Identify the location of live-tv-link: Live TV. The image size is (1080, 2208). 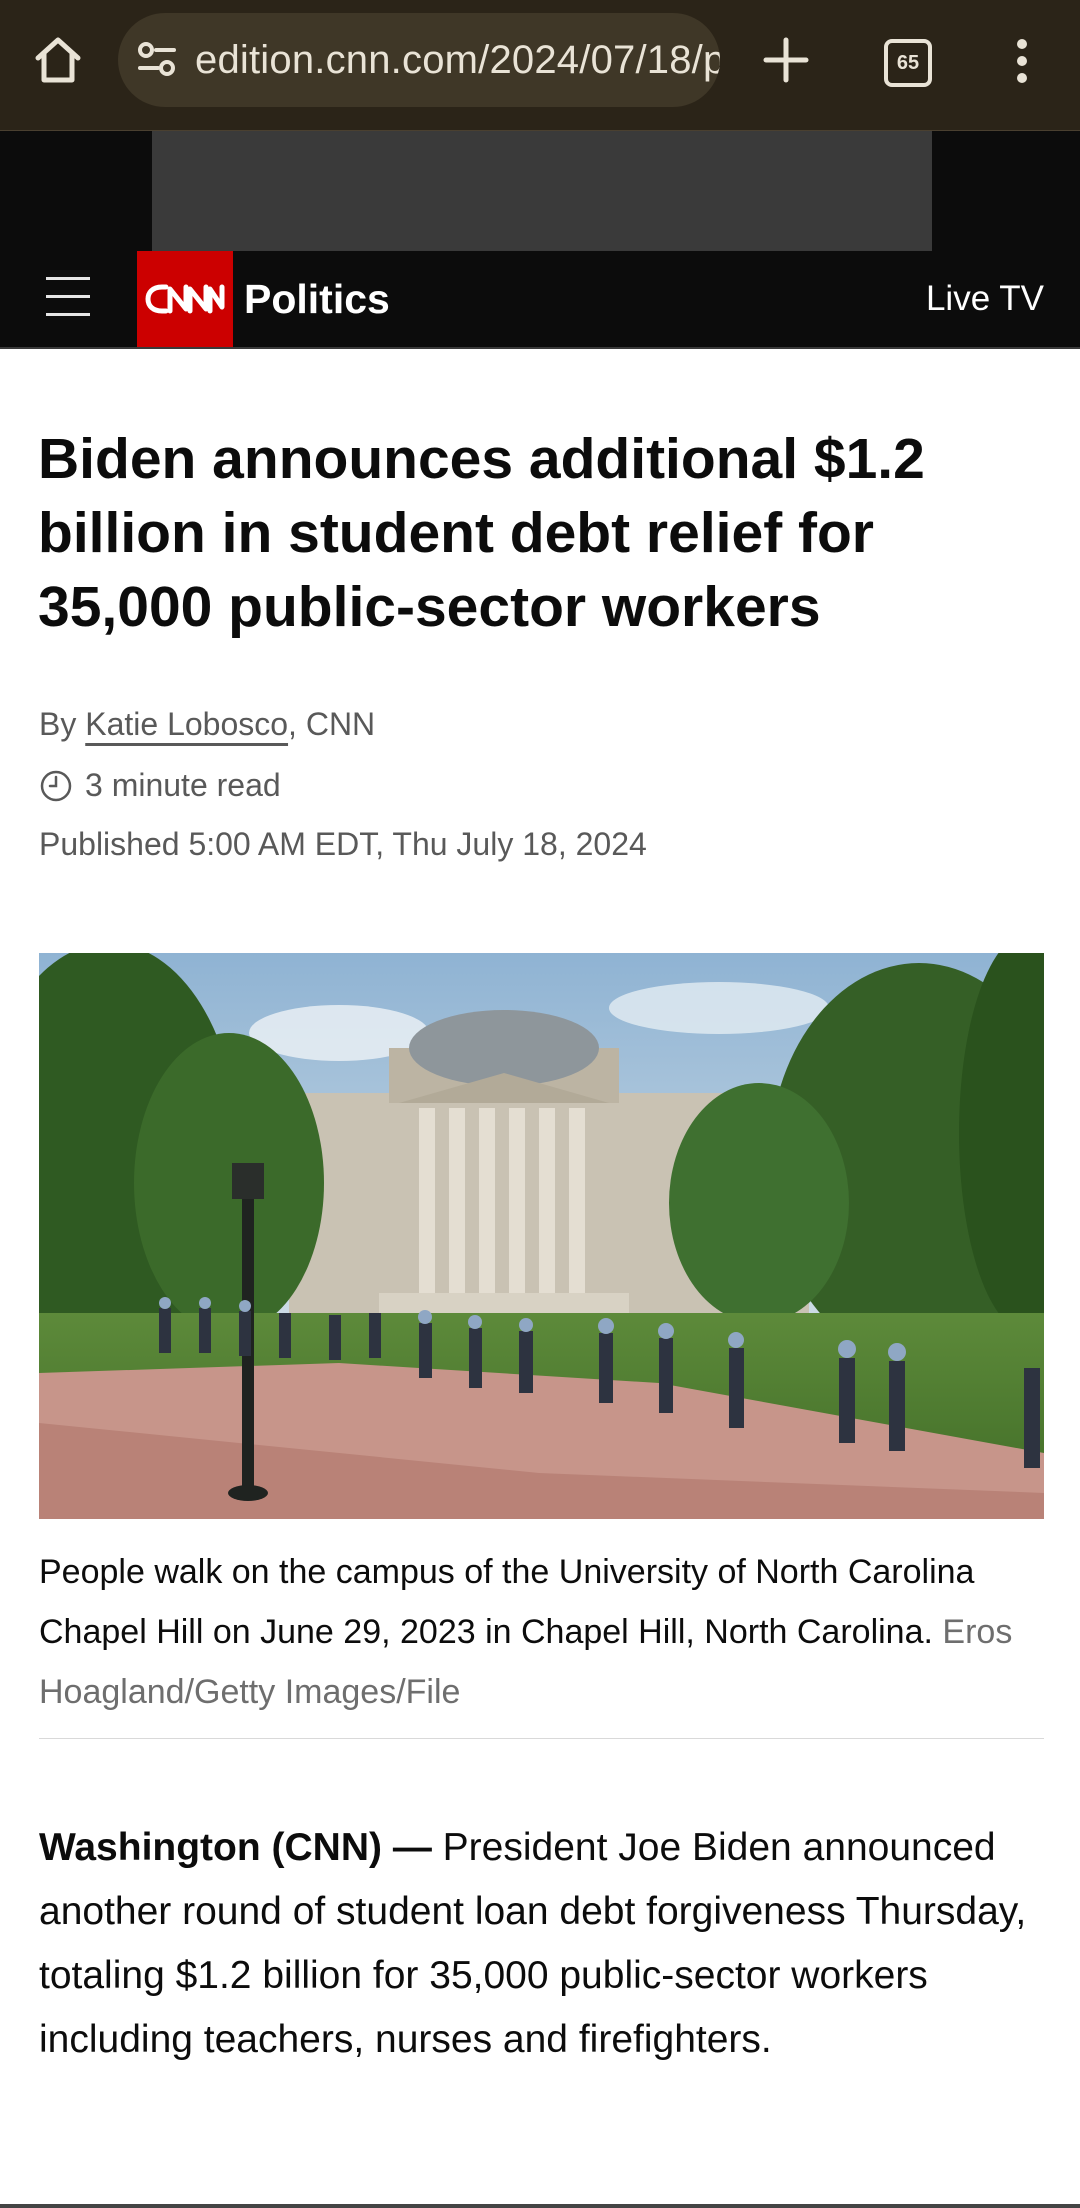
(985, 299).